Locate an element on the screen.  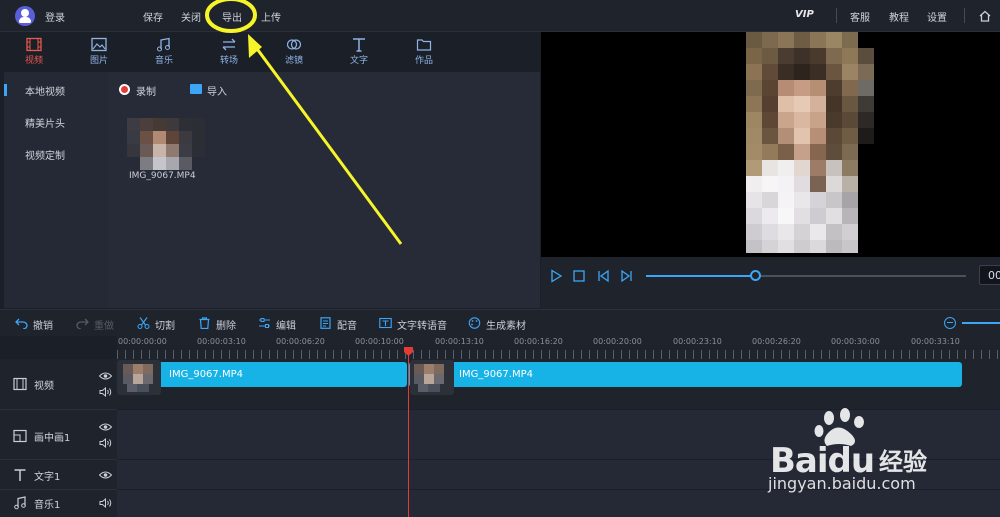
tab-video: 视频 is located at coordinates (34, 51).